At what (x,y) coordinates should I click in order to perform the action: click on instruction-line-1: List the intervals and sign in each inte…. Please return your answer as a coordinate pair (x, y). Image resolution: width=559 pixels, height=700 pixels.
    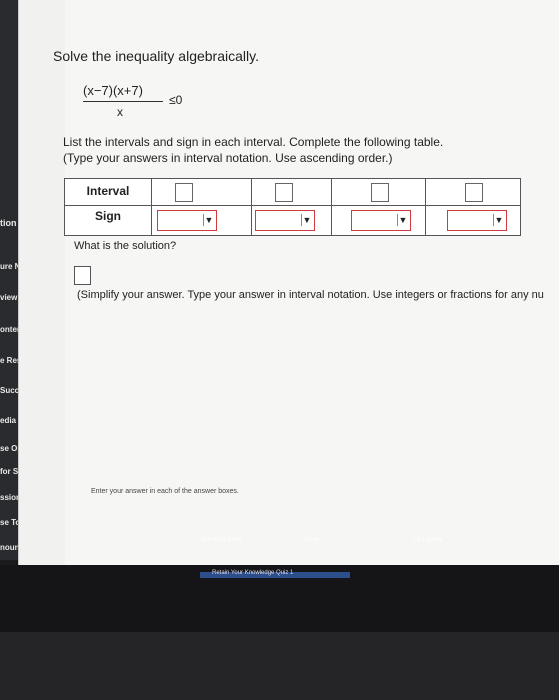
    Looking at the image, I should click on (253, 142).